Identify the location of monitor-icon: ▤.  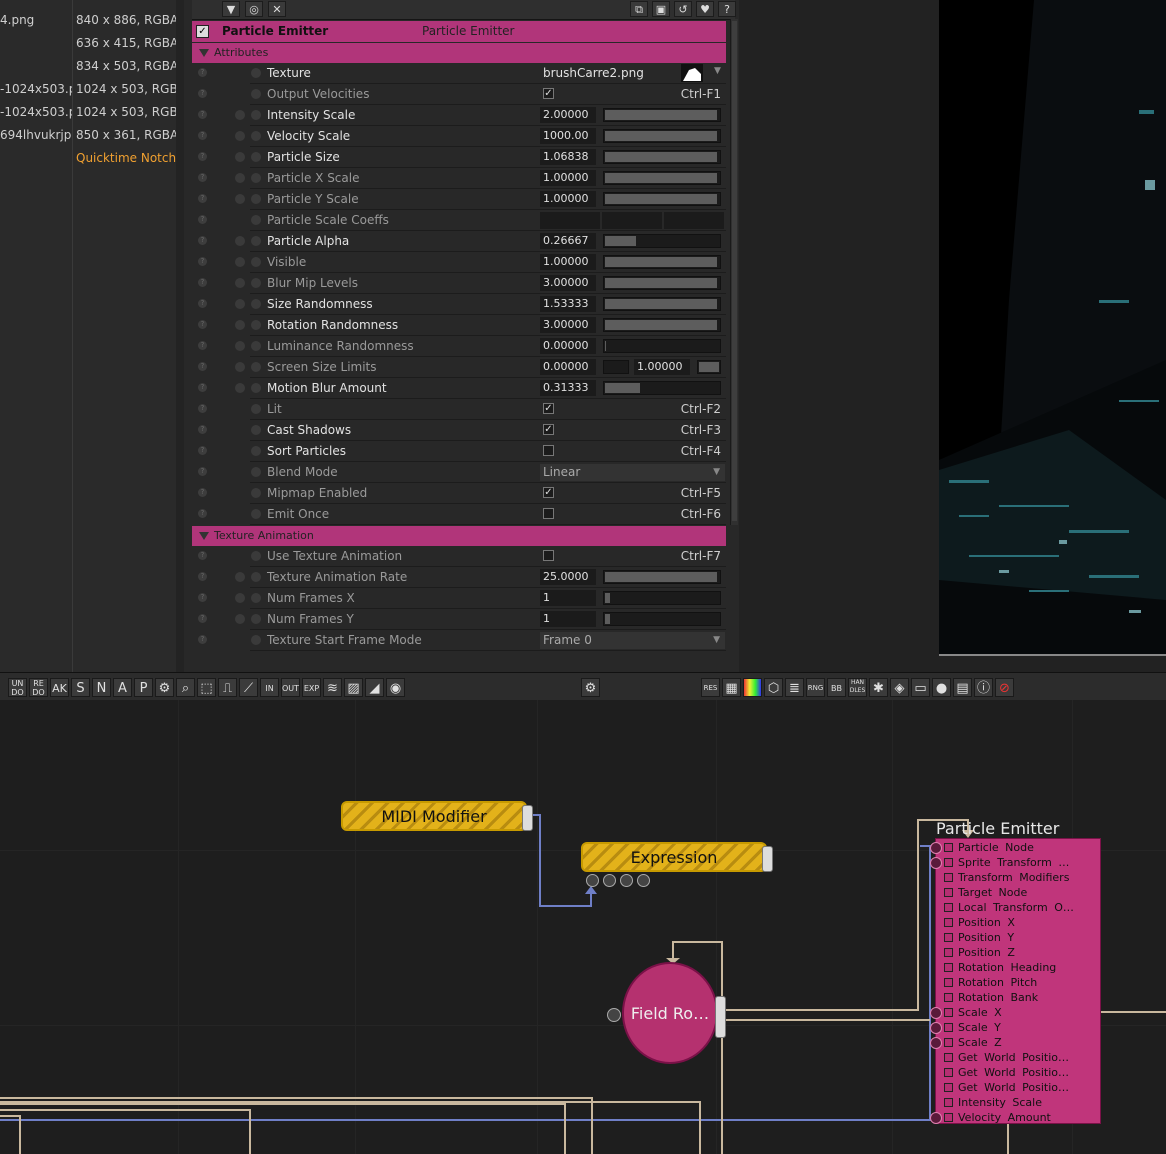
(962, 687).